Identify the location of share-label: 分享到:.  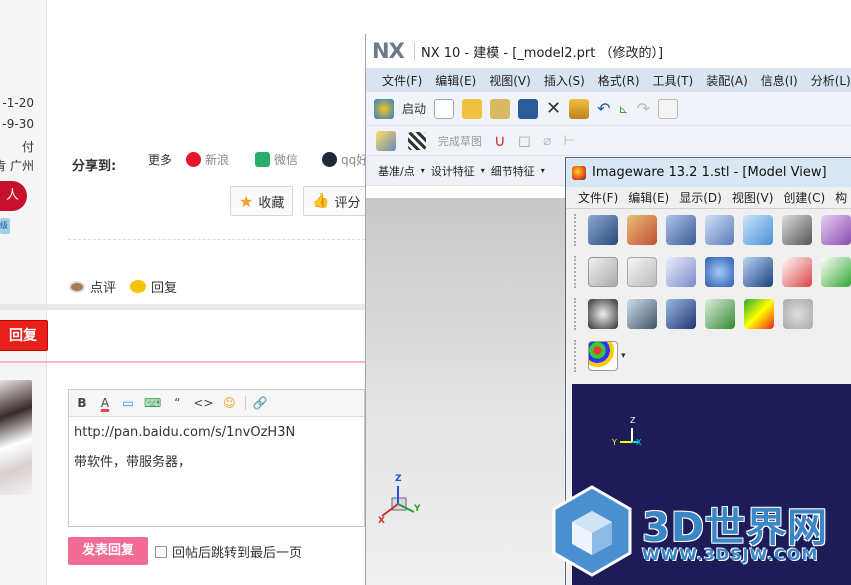
(94, 166).